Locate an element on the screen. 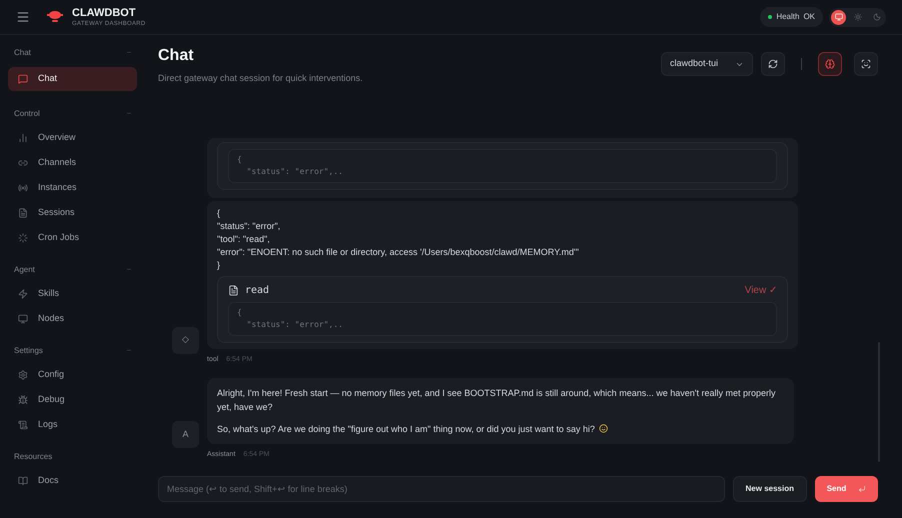 The height and width of the screenshot is (518, 902). sidebar-item: Overview is located at coordinates (72, 137).